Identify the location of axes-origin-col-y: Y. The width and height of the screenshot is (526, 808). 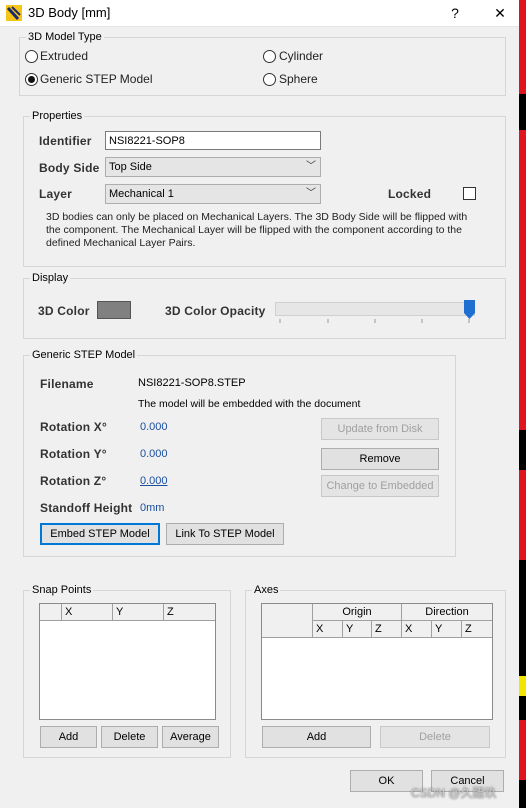
(357, 629).